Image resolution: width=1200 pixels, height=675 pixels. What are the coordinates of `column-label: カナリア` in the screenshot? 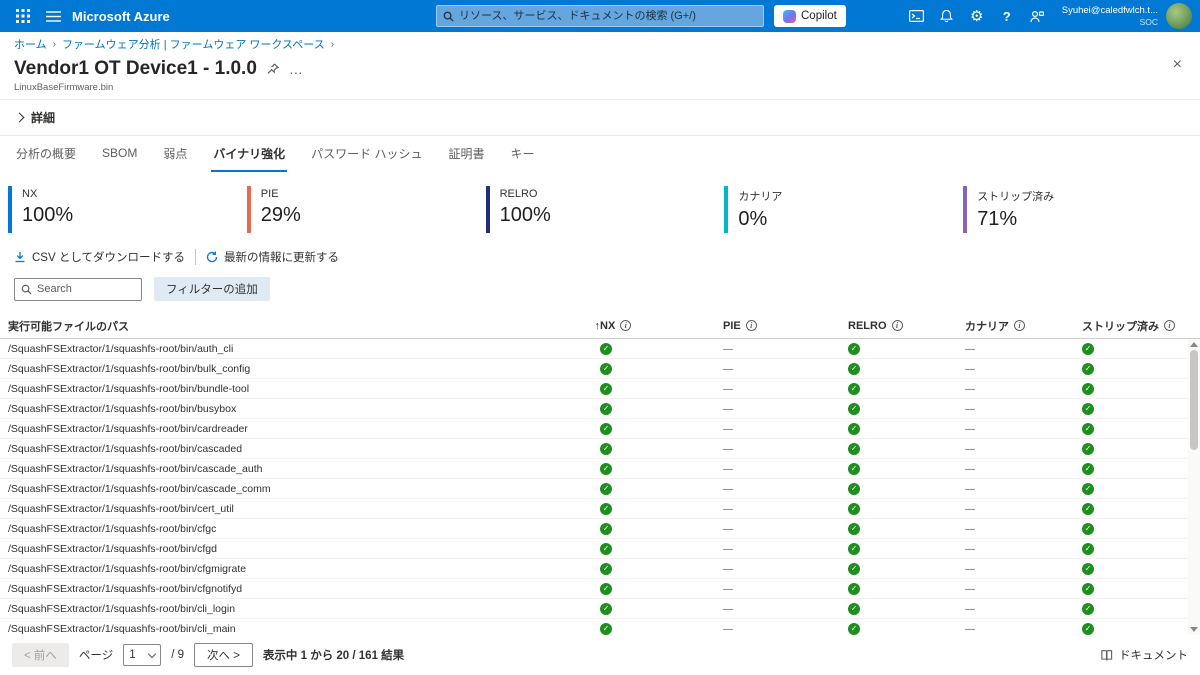 It's located at (987, 326).